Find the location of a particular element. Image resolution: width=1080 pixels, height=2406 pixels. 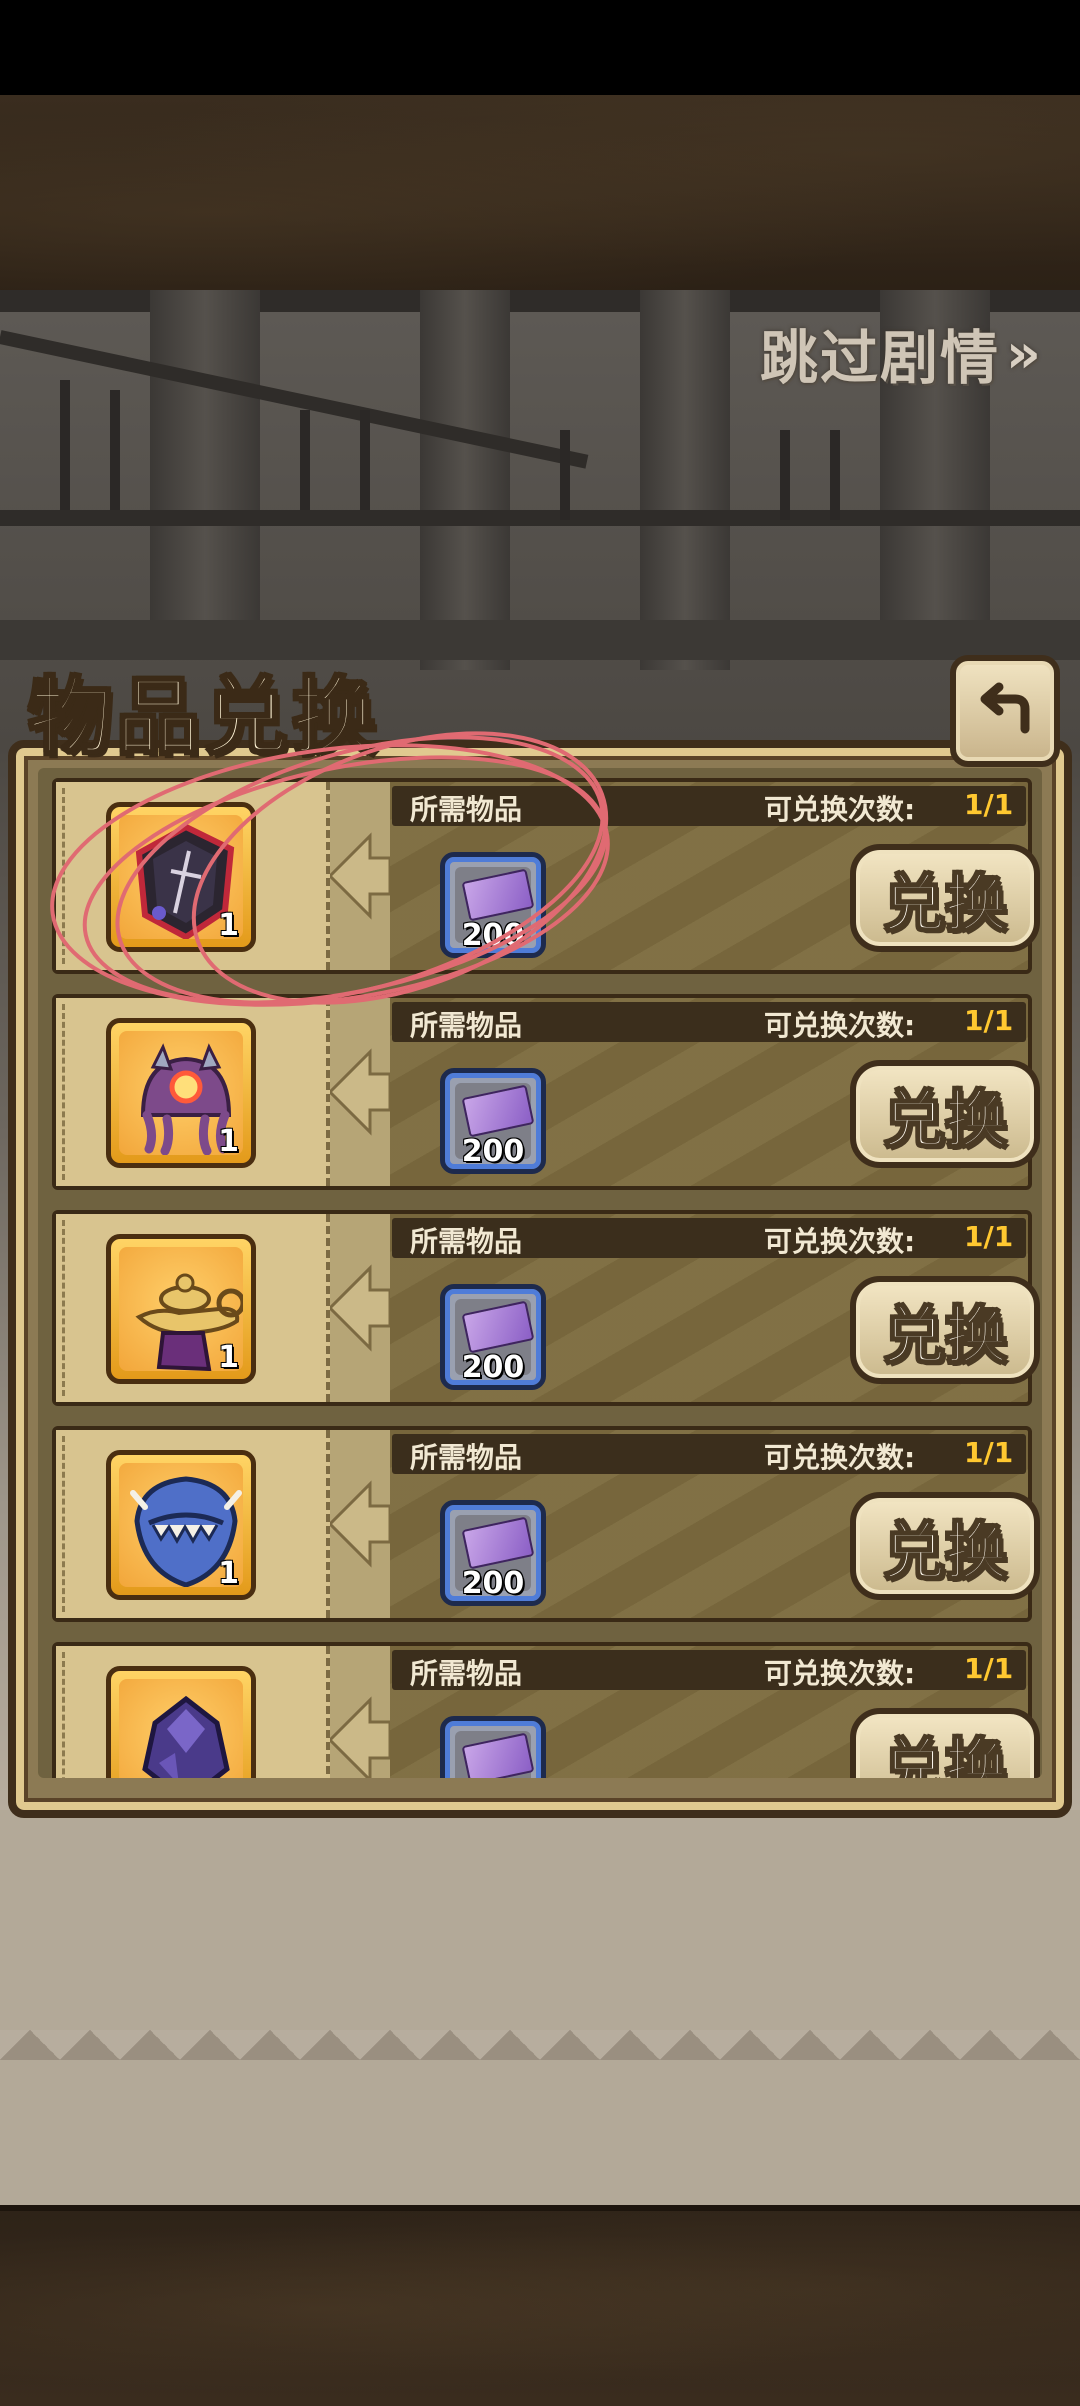

top-decor-band is located at coordinates (540, 195).